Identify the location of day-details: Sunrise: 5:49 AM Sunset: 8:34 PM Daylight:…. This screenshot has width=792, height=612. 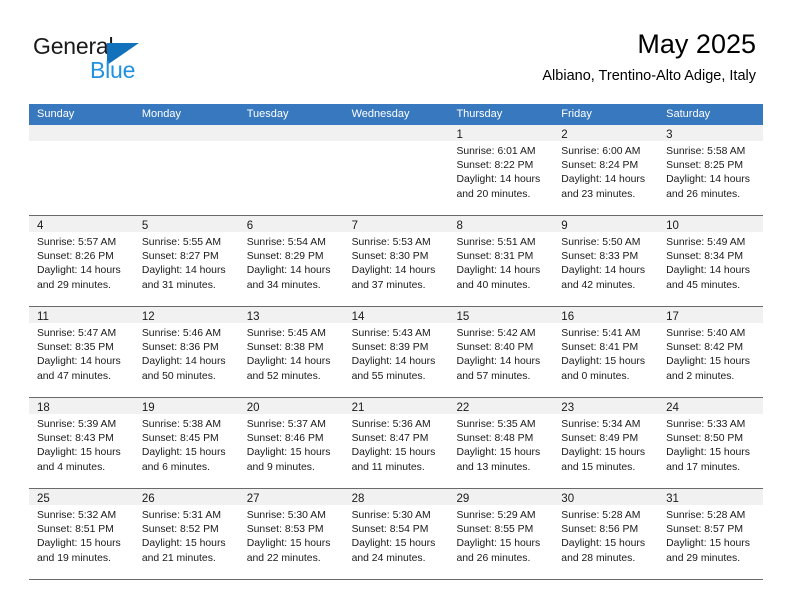
(710, 262).